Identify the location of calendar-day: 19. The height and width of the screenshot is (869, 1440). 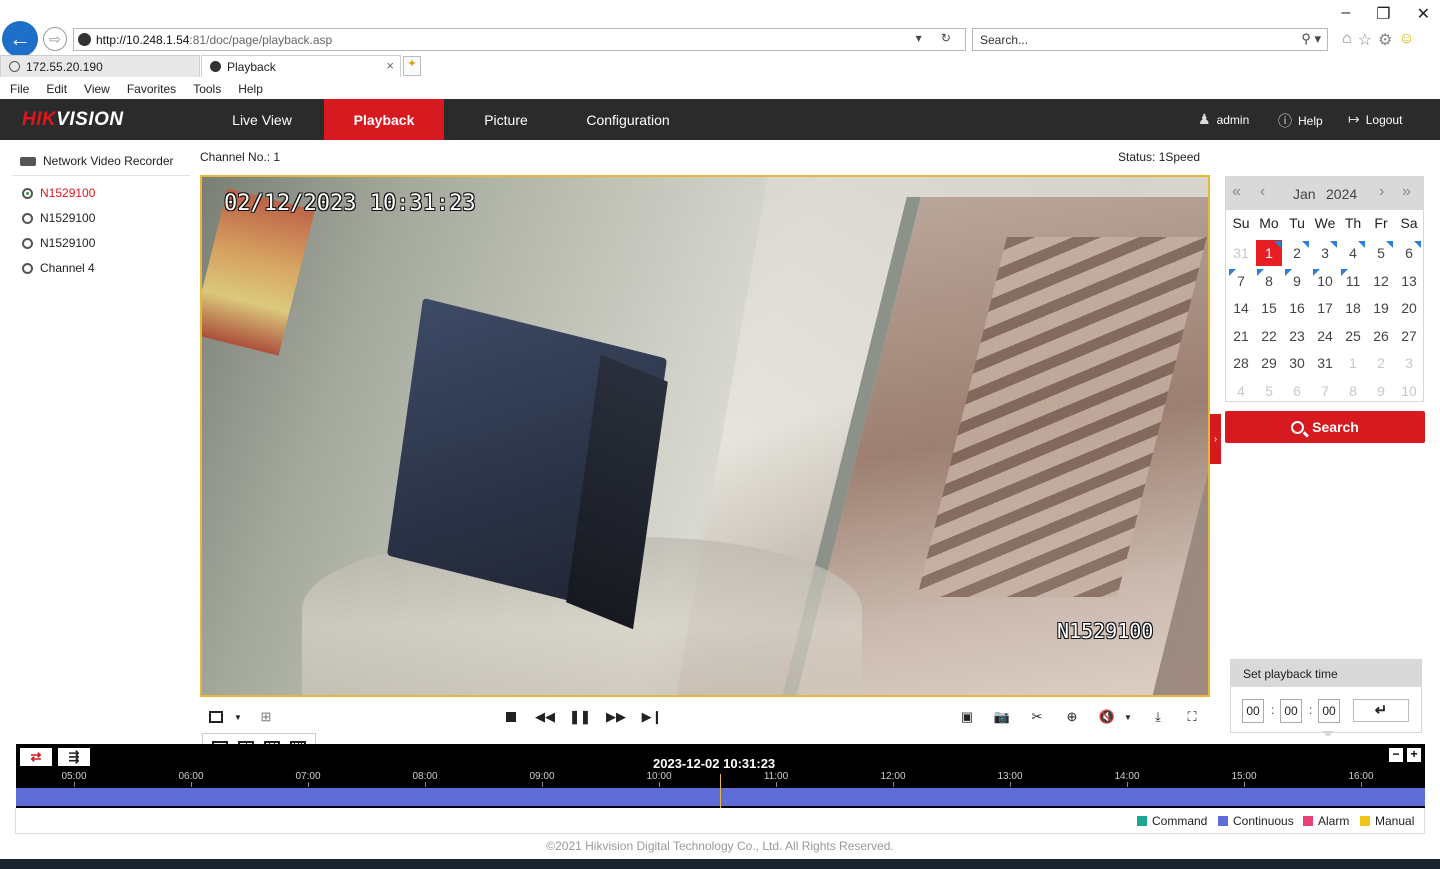
(1381, 308).